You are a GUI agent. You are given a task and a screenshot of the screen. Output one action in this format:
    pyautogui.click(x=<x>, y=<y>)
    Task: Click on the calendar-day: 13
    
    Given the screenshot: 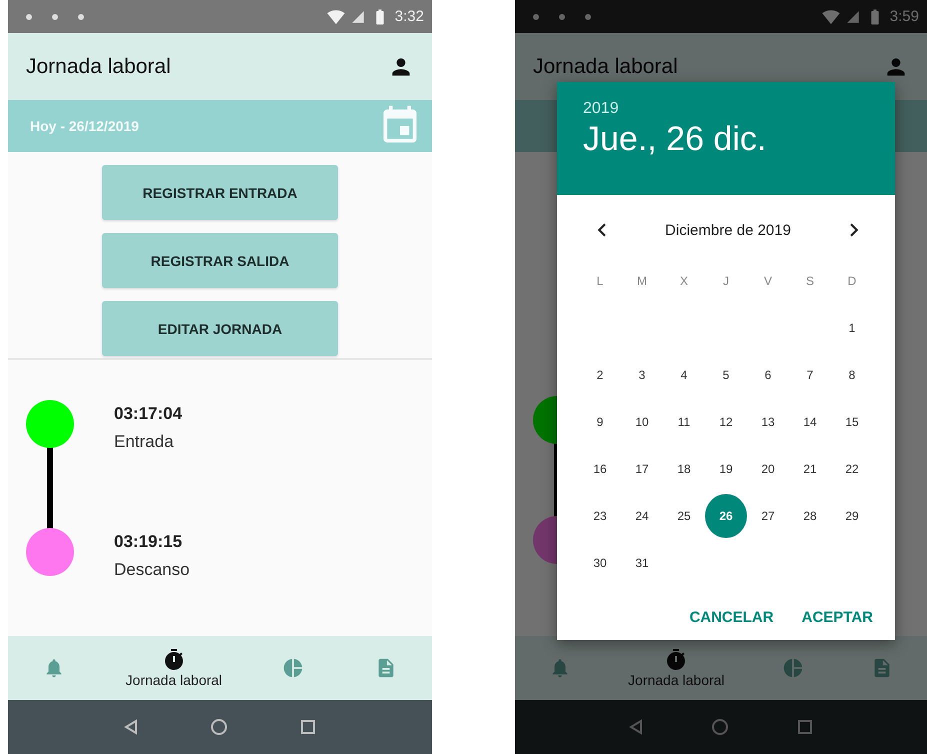 What is the action you would take?
    pyautogui.click(x=768, y=422)
    